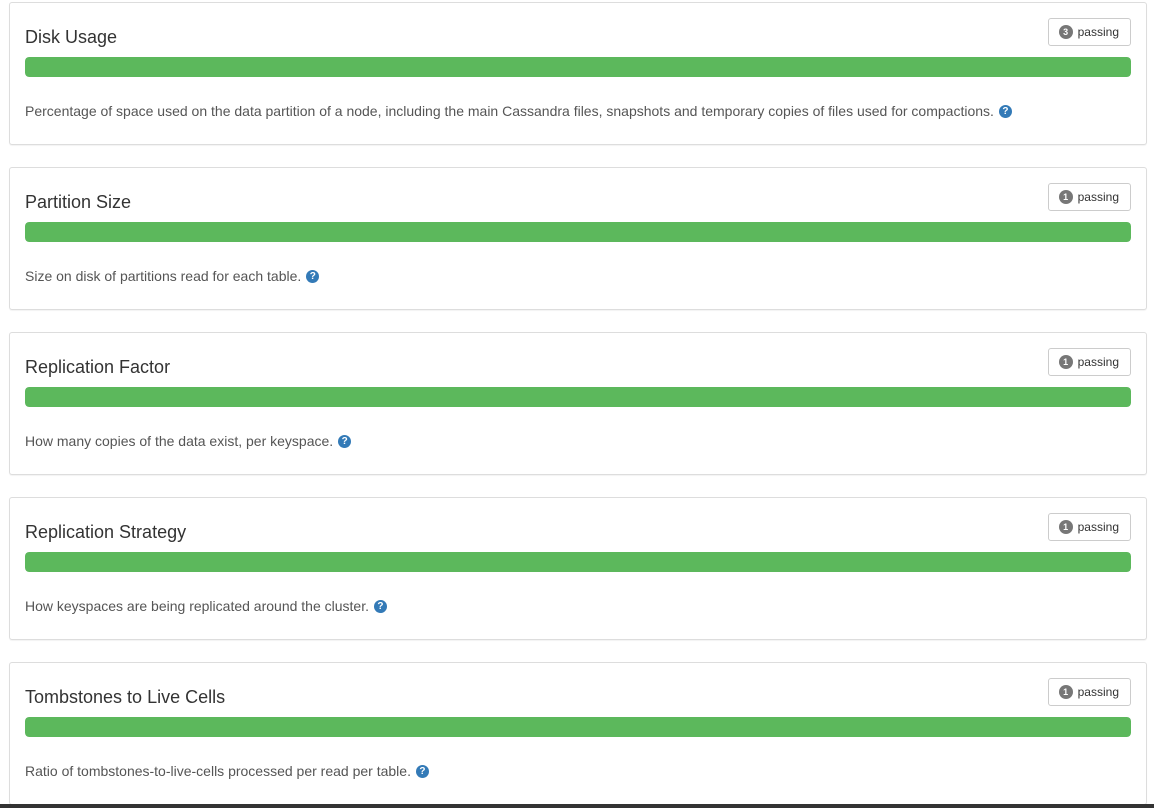 This screenshot has height=808, width=1154. What do you see at coordinates (106, 532) in the screenshot?
I see `panel-title: Replication Strategy` at bounding box center [106, 532].